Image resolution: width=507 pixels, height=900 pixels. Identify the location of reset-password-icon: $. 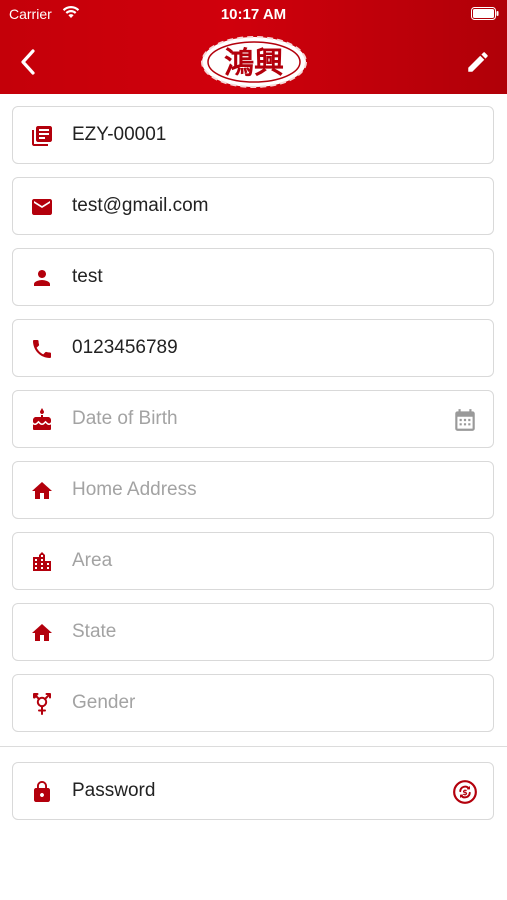
(465, 792).